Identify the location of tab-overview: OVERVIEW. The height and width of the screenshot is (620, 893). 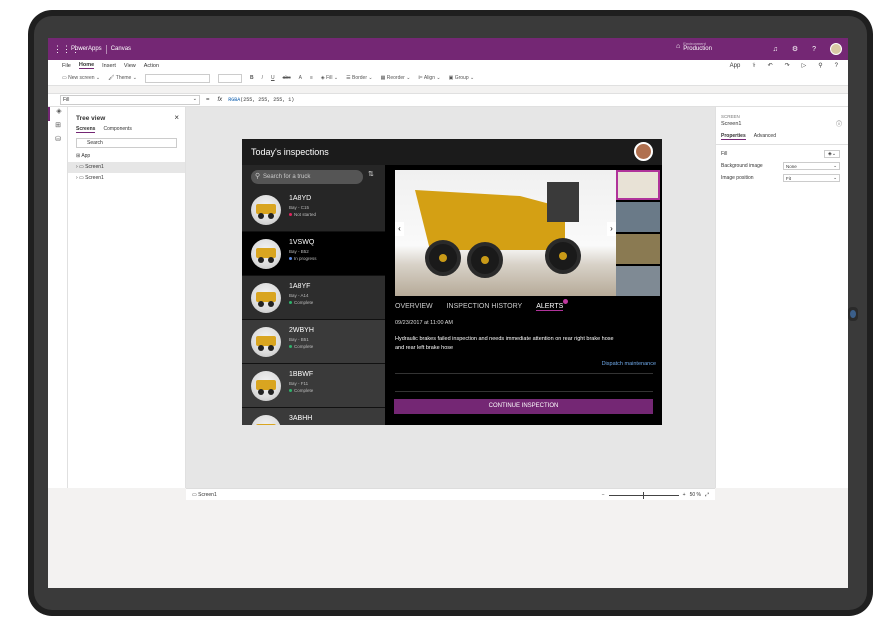
(414, 307).